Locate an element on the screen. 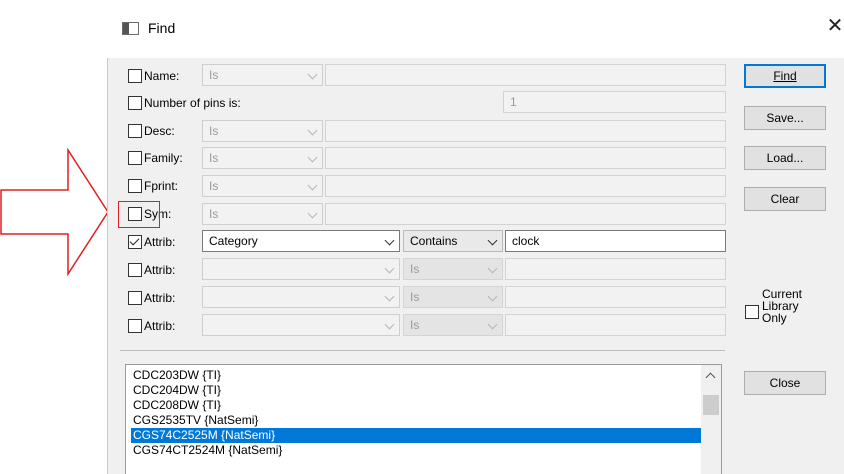  attrib-1-label: Attrib: is located at coordinates (160, 242).